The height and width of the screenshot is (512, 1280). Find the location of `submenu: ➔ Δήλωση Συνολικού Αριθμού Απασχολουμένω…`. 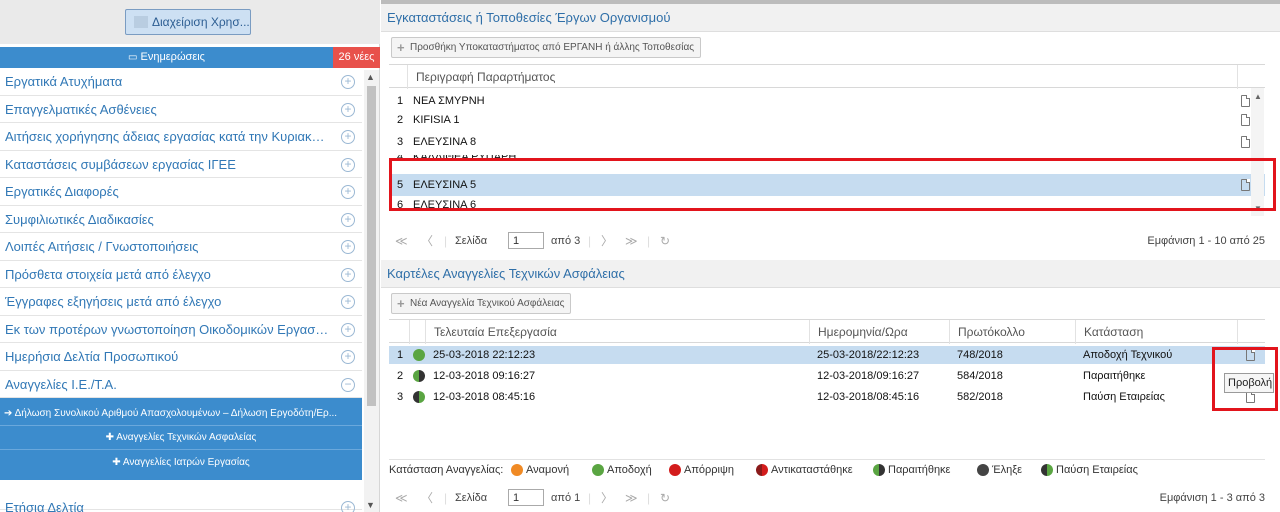

submenu: ➔ Δήλωση Συνολικού Αριθμού Απασχολουμένω… is located at coordinates (181, 439).